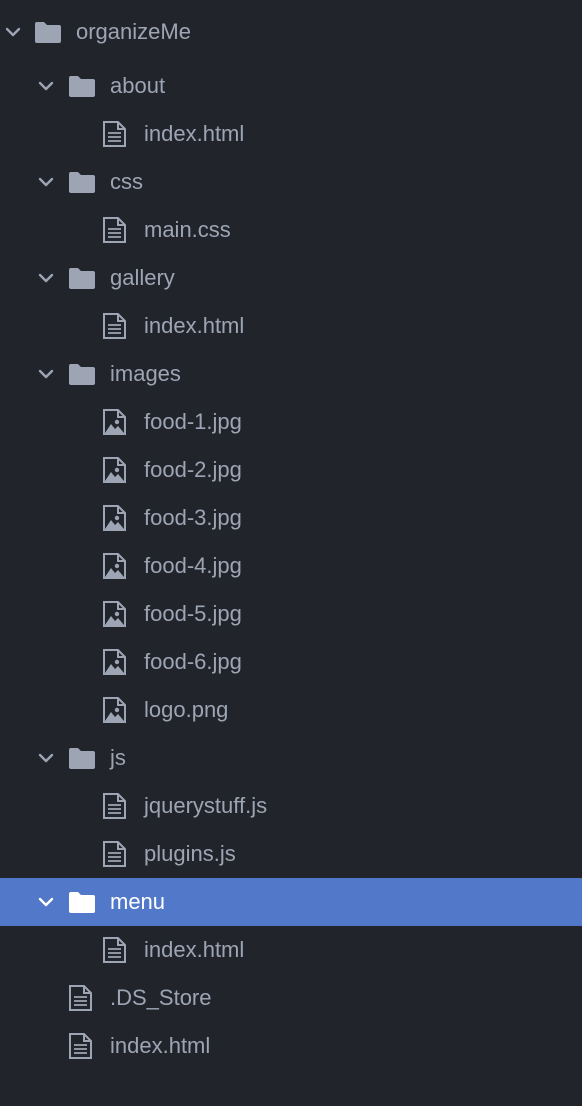 The height and width of the screenshot is (1106, 582). Describe the element at coordinates (291, 566) in the screenshot. I see `tree-file-food-4-jpg: food-4.jpg` at that location.